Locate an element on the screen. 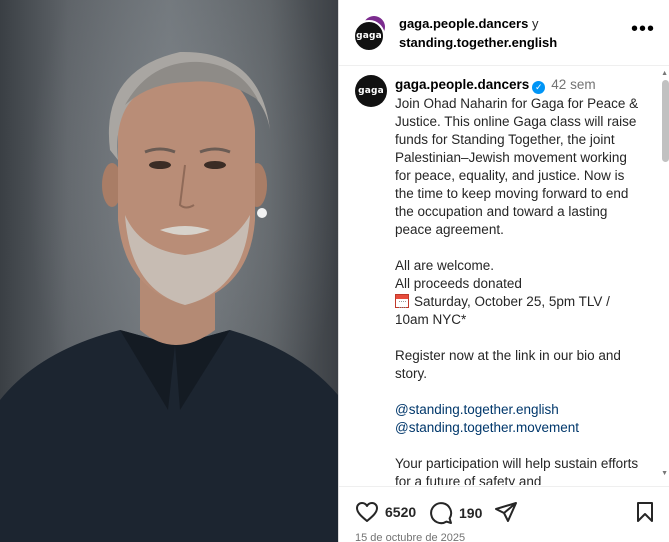 Image resolution: width=669 pixels, height=542 pixels. caption-proceeds: All proceeds donated is located at coordinates (458, 283).